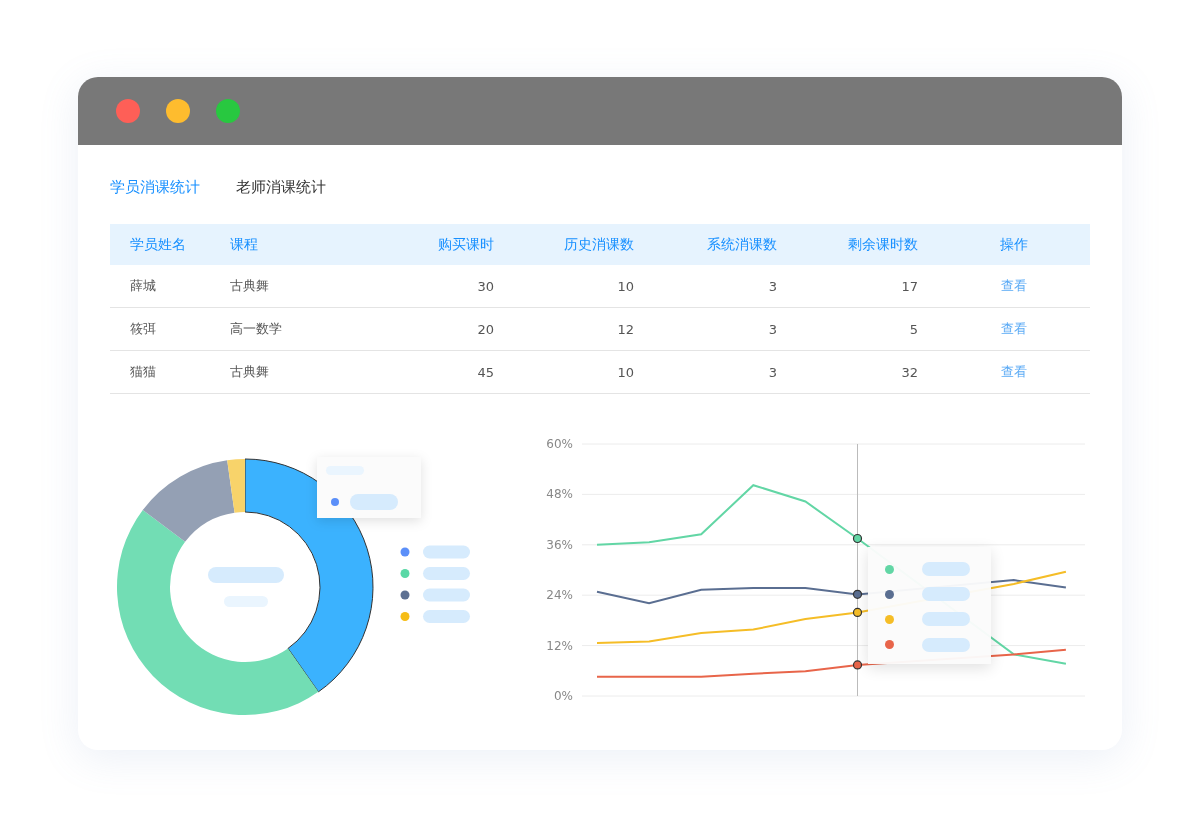 The image size is (1200, 840). What do you see at coordinates (563, 696) in the screenshot?
I see `axis-tick-label: 0%` at bounding box center [563, 696].